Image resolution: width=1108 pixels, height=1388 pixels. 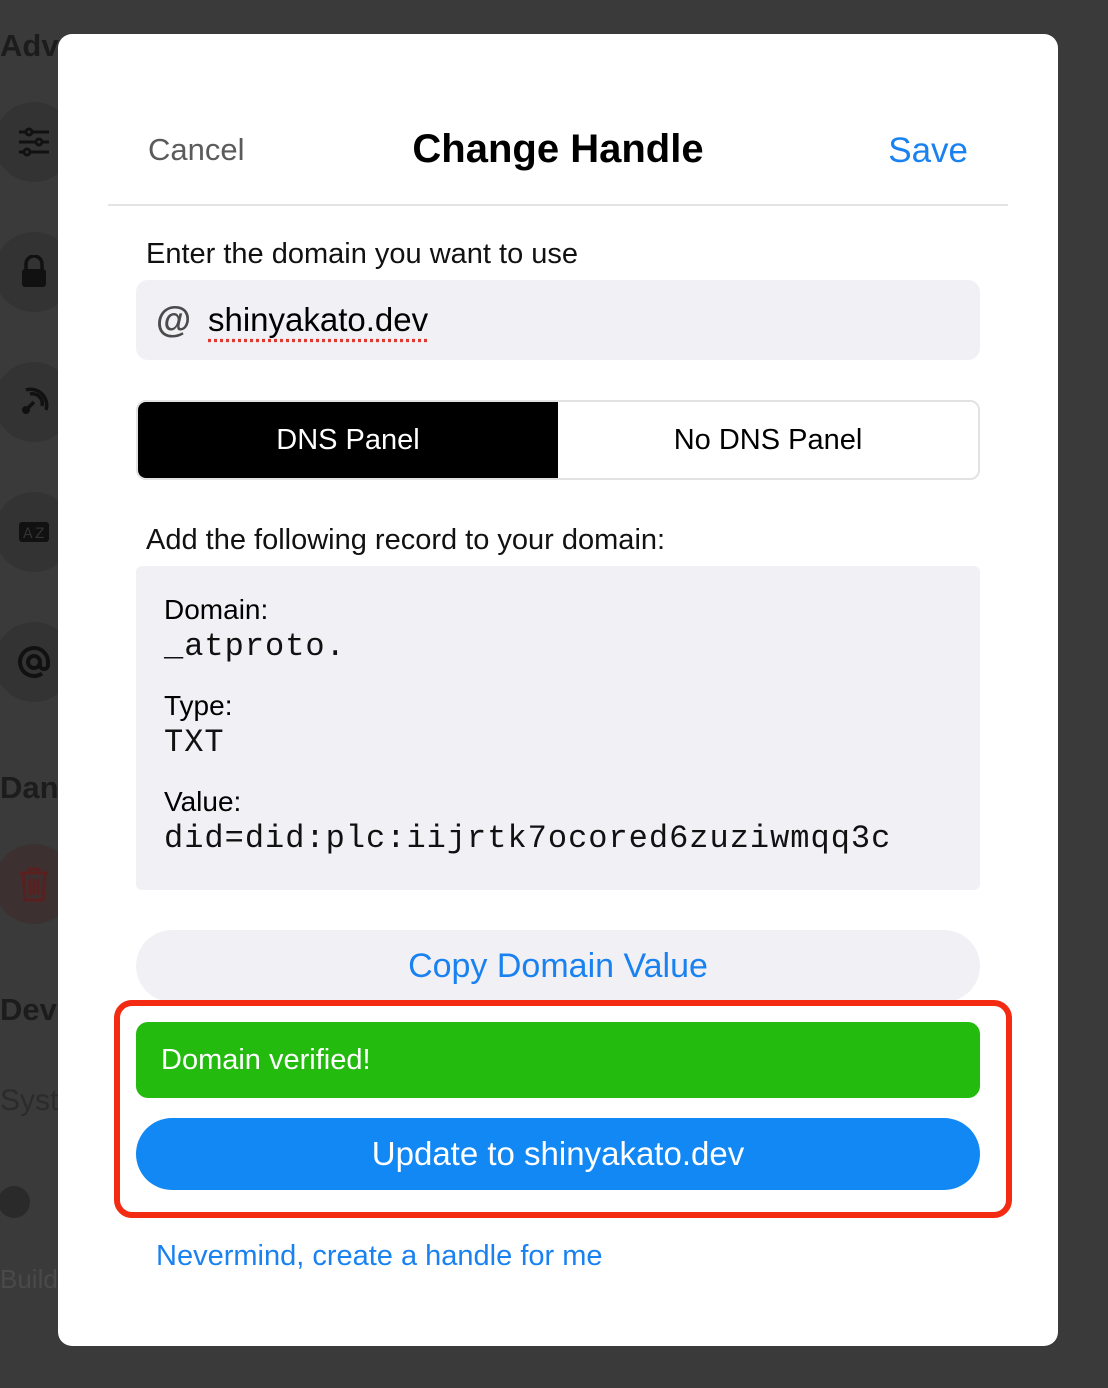 I want to click on record-value-label: Value:, so click(x=203, y=801).